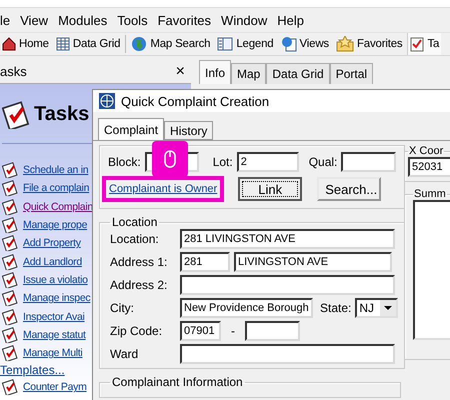 Image resolution: width=450 pixels, height=400 pixels. I want to click on field-label: Address 2:, so click(139, 285).